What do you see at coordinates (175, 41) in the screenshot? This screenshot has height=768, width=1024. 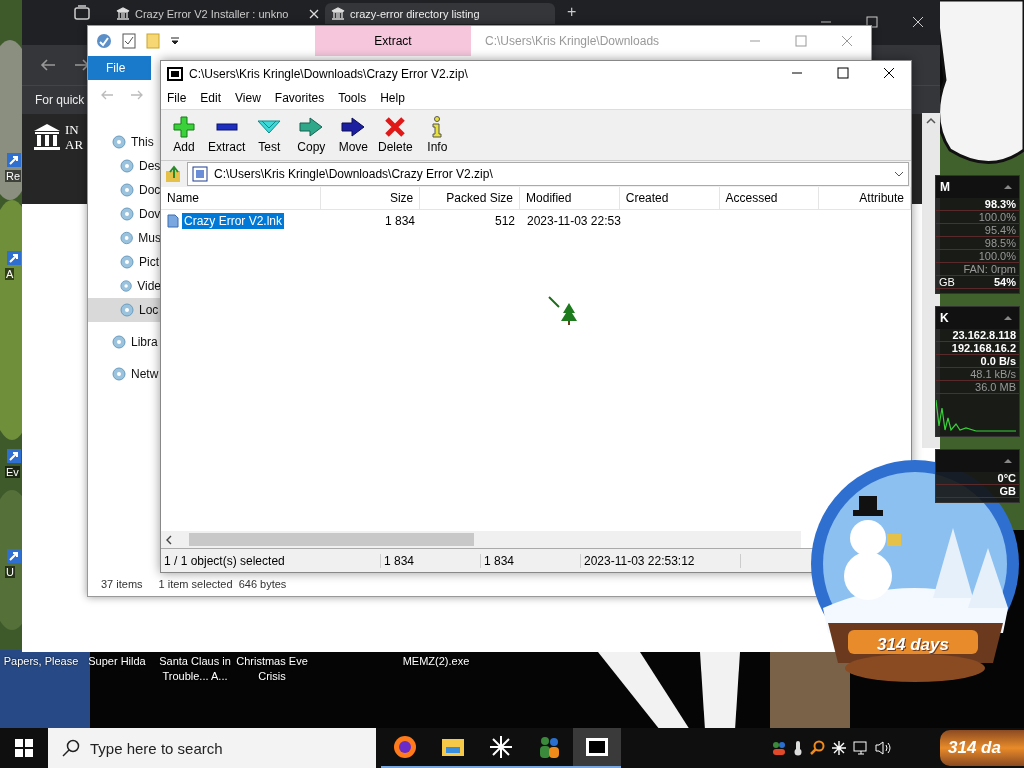 I see `dropdown-icon` at bounding box center [175, 41].